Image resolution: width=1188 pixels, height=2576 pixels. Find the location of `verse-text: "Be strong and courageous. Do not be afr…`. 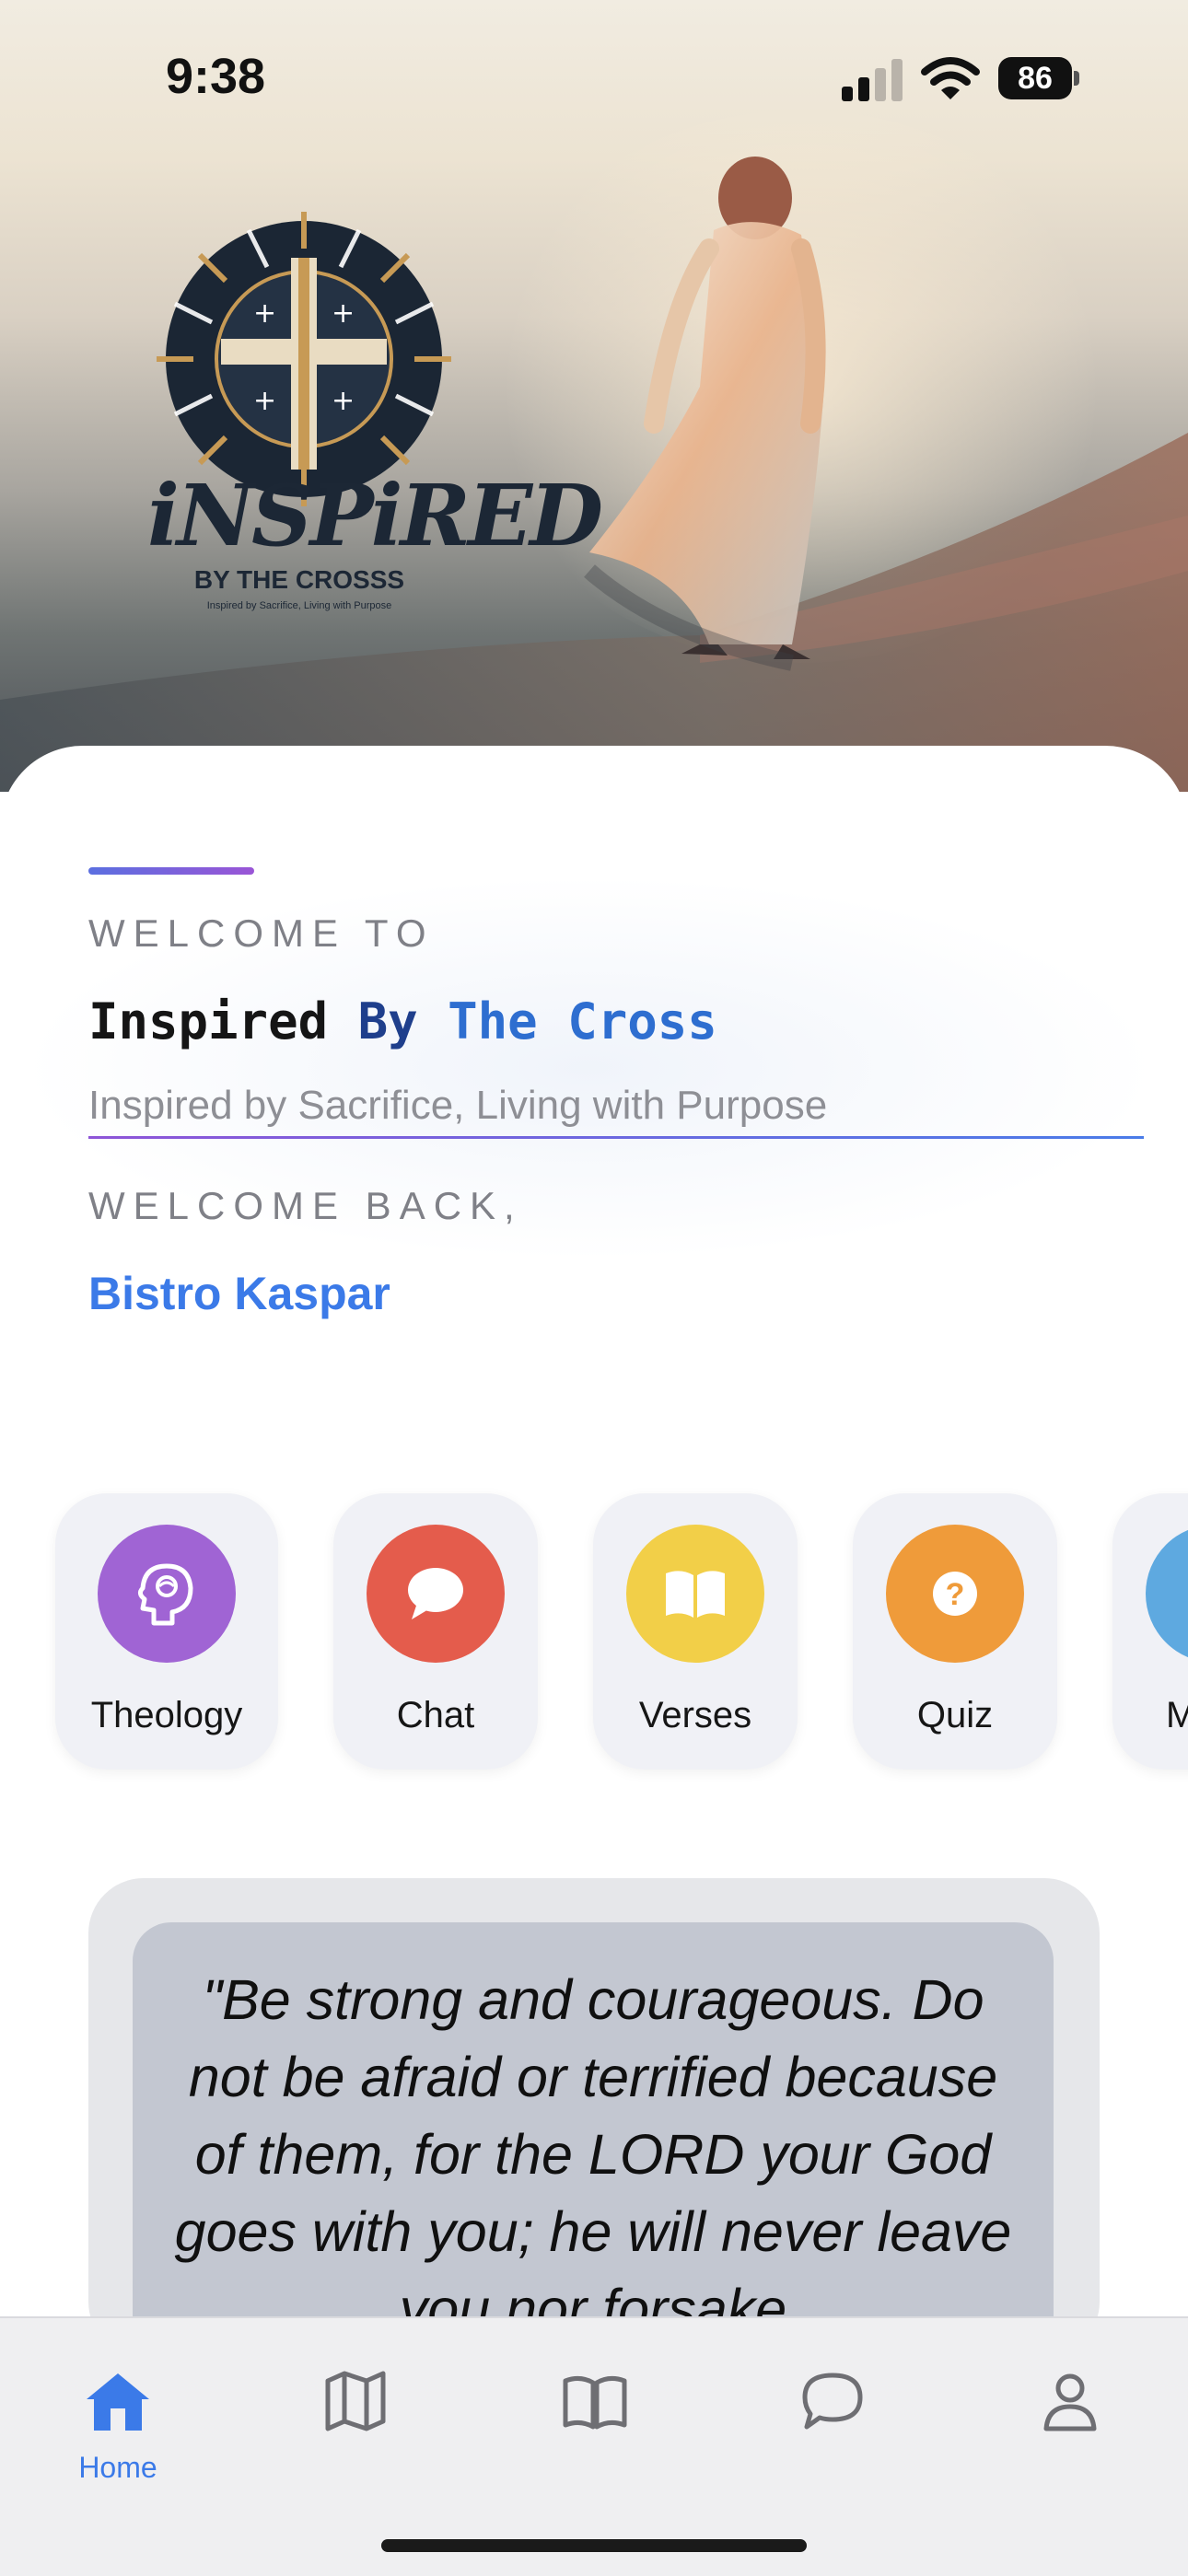

verse-text: "Be strong and courageous. Do not be afr… is located at coordinates (593, 2154).